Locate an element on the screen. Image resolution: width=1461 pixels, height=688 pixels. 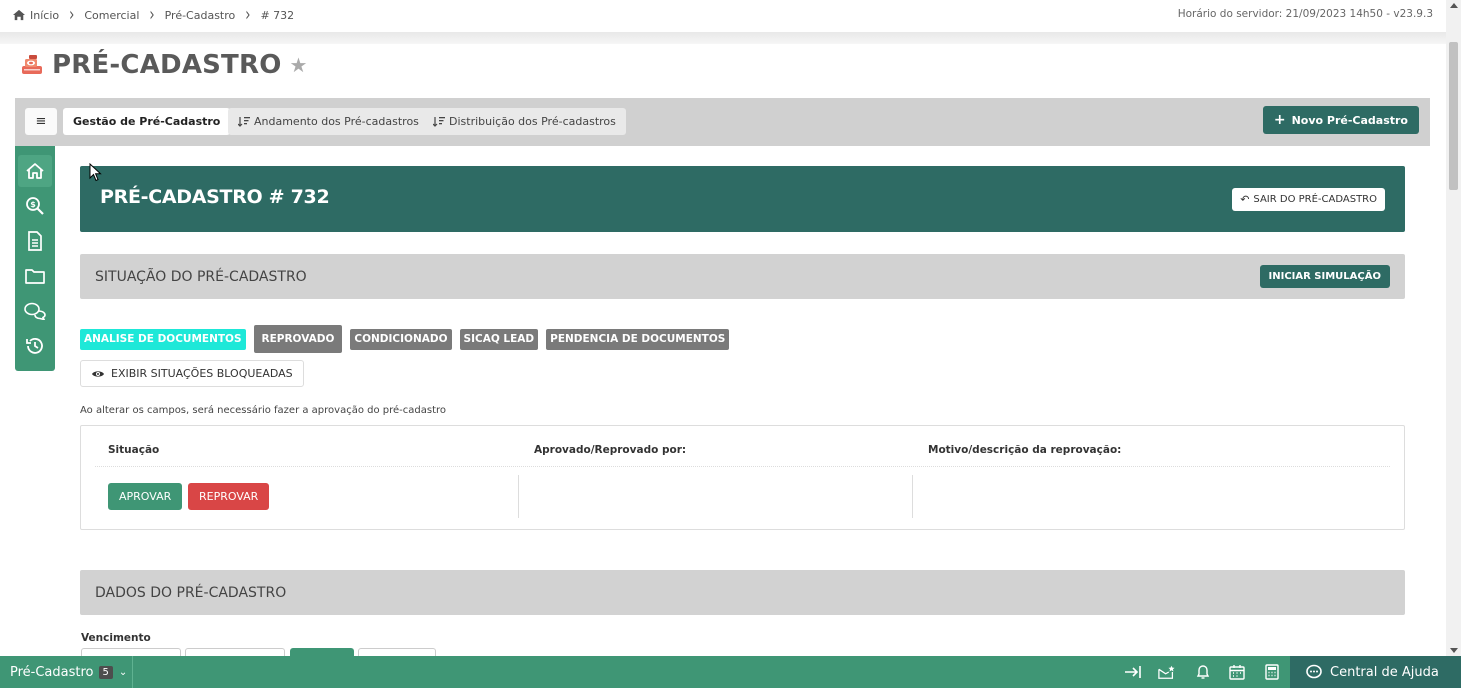
status-badge-condicionado: CONDICIONADO is located at coordinates (401, 339).